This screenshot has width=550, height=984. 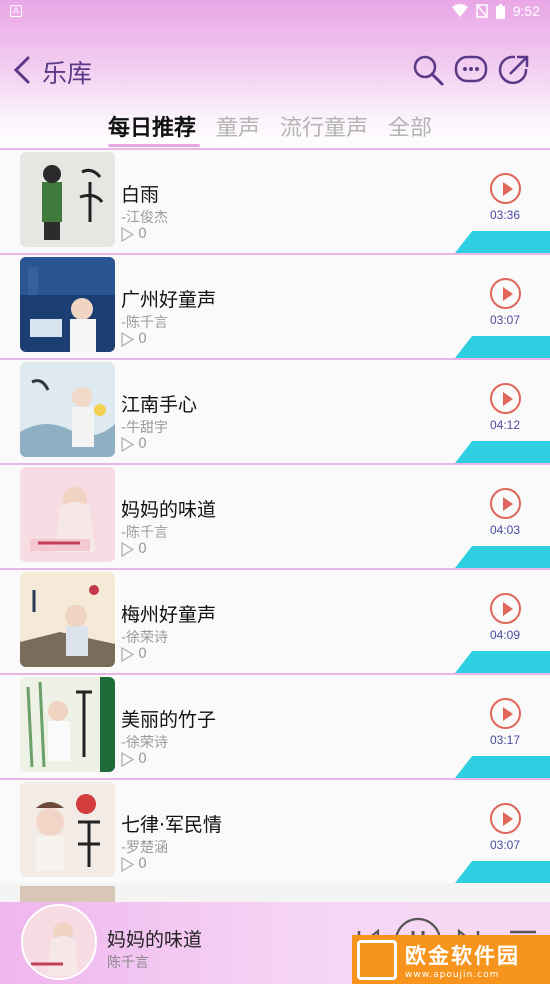 What do you see at coordinates (452, 974) in the screenshot?
I see `watermark-url: www.apoujin.com` at bounding box center [452, 974].